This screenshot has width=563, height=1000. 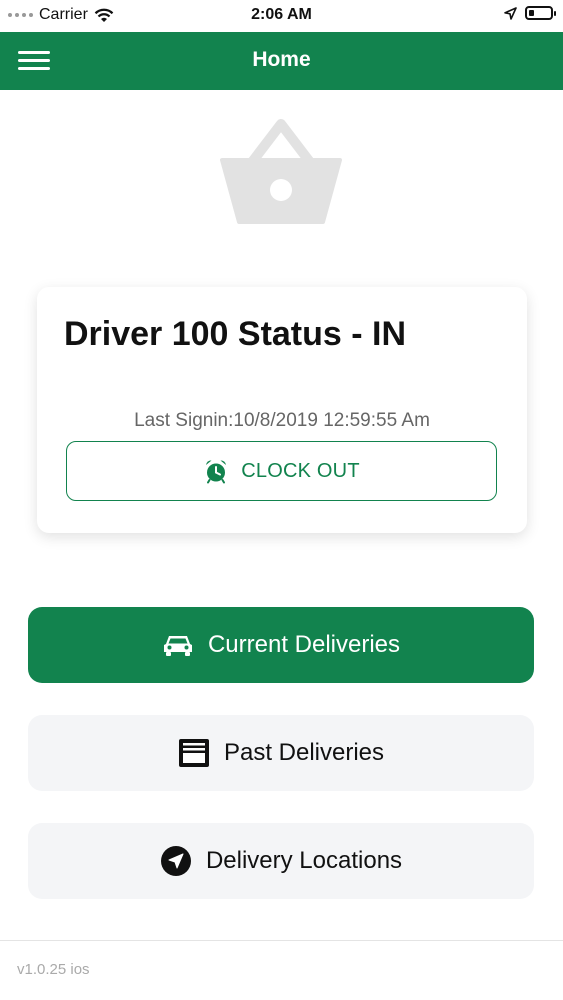 I want to click on status-icons, so click(x=530, y=13).